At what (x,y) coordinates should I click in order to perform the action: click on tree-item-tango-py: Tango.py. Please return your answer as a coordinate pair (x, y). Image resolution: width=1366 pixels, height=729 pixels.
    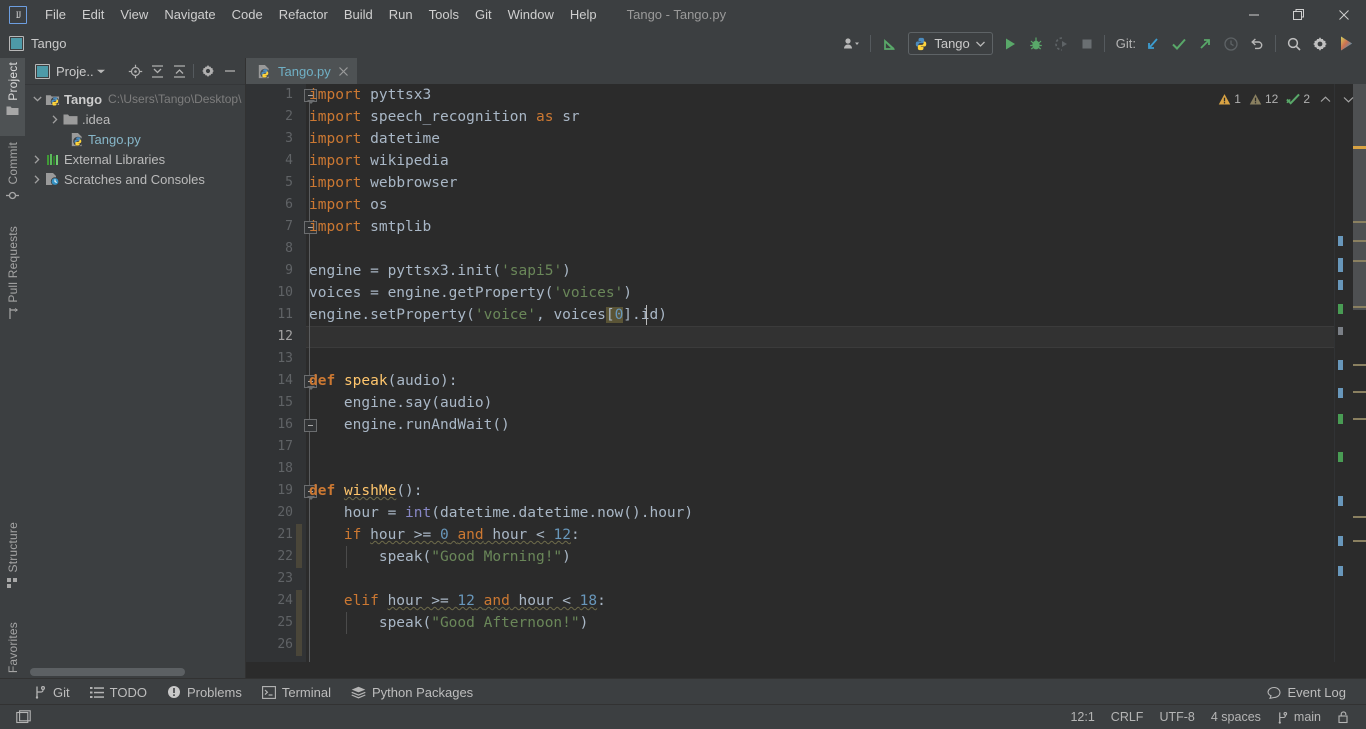
    Looking at the image, I should click on (135, 139).